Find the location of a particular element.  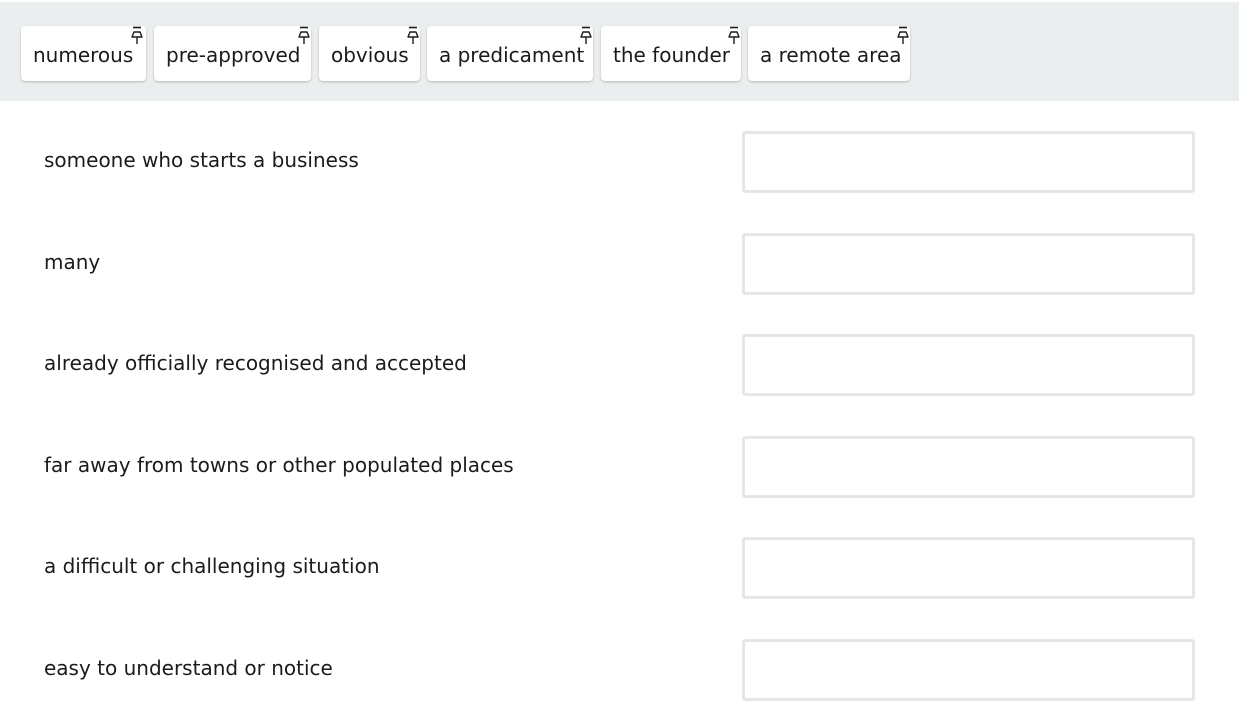

definition-text: easy to understand or notice is located at coordinates (188, 668).